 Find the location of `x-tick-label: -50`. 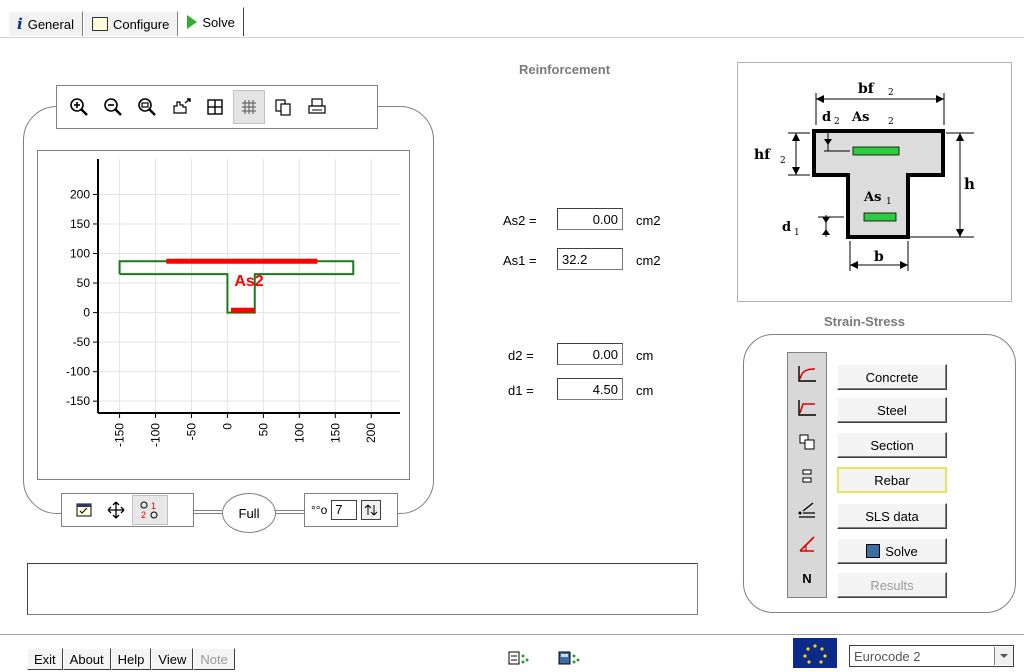

x-tick-label: -50 is located at coordinates (191, 432).